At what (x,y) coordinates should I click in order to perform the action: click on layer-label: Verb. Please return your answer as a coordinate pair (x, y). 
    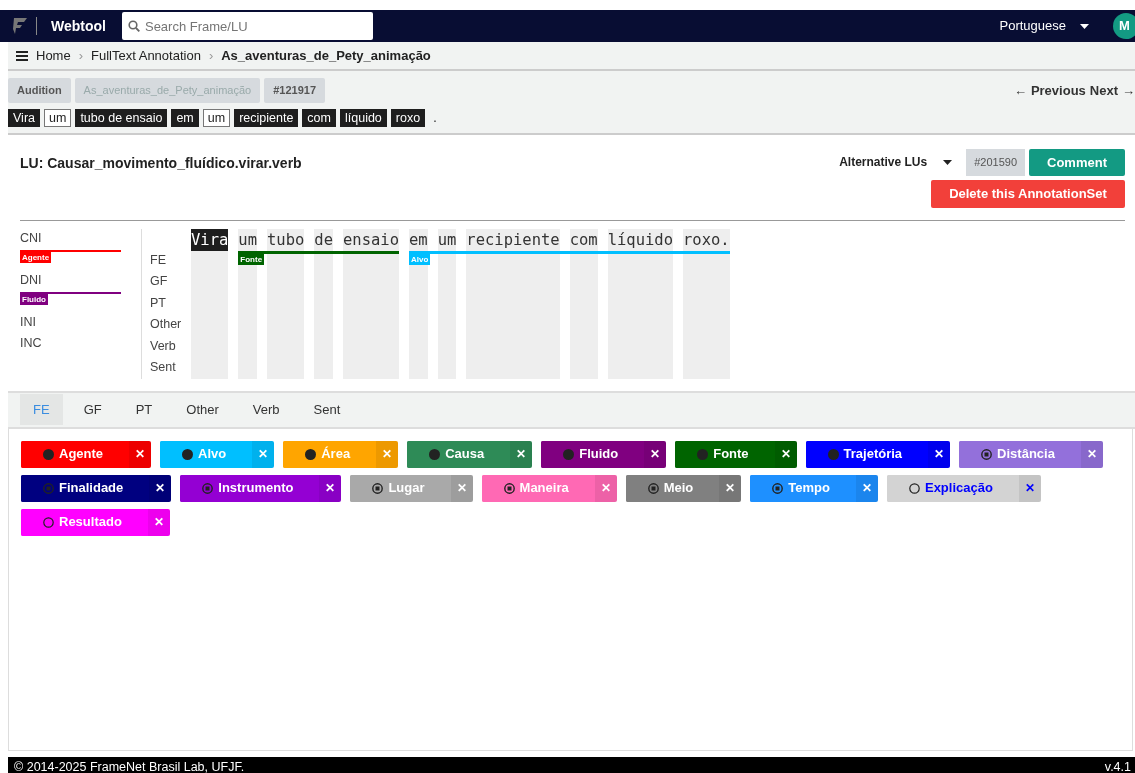
    Looking at the image, I should click on (163, 346).